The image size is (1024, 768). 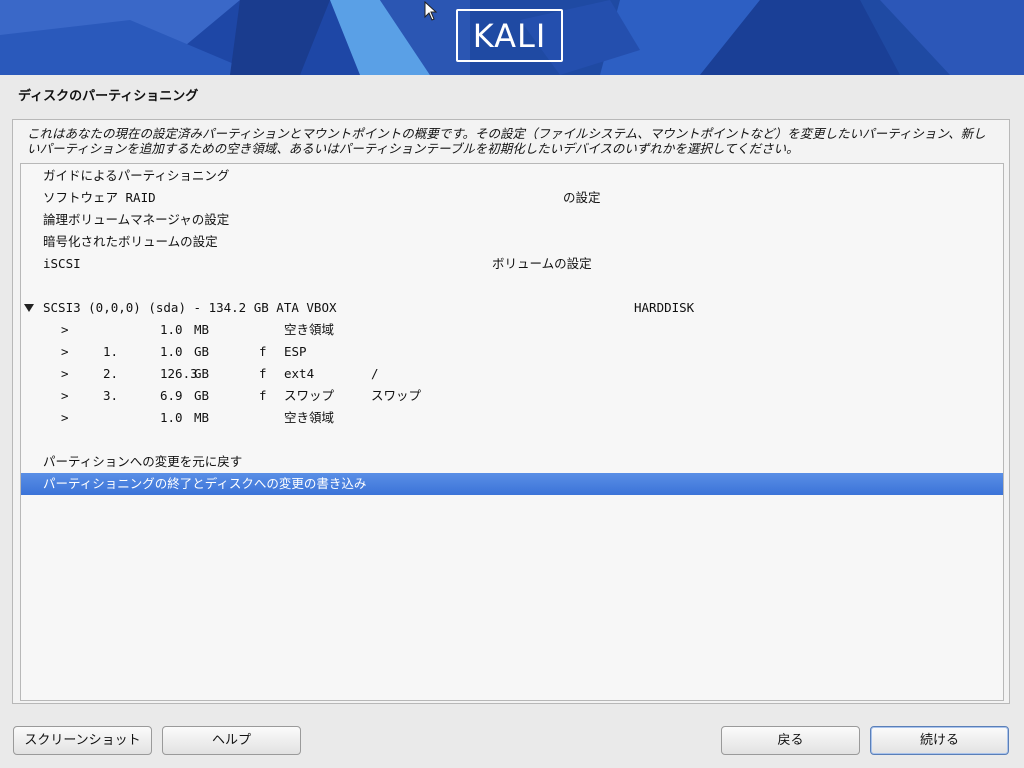 What do you see at coordinates (111, 395) in the screenshot?
I see `partition-number: 3.` at bounding box center [111, 395].